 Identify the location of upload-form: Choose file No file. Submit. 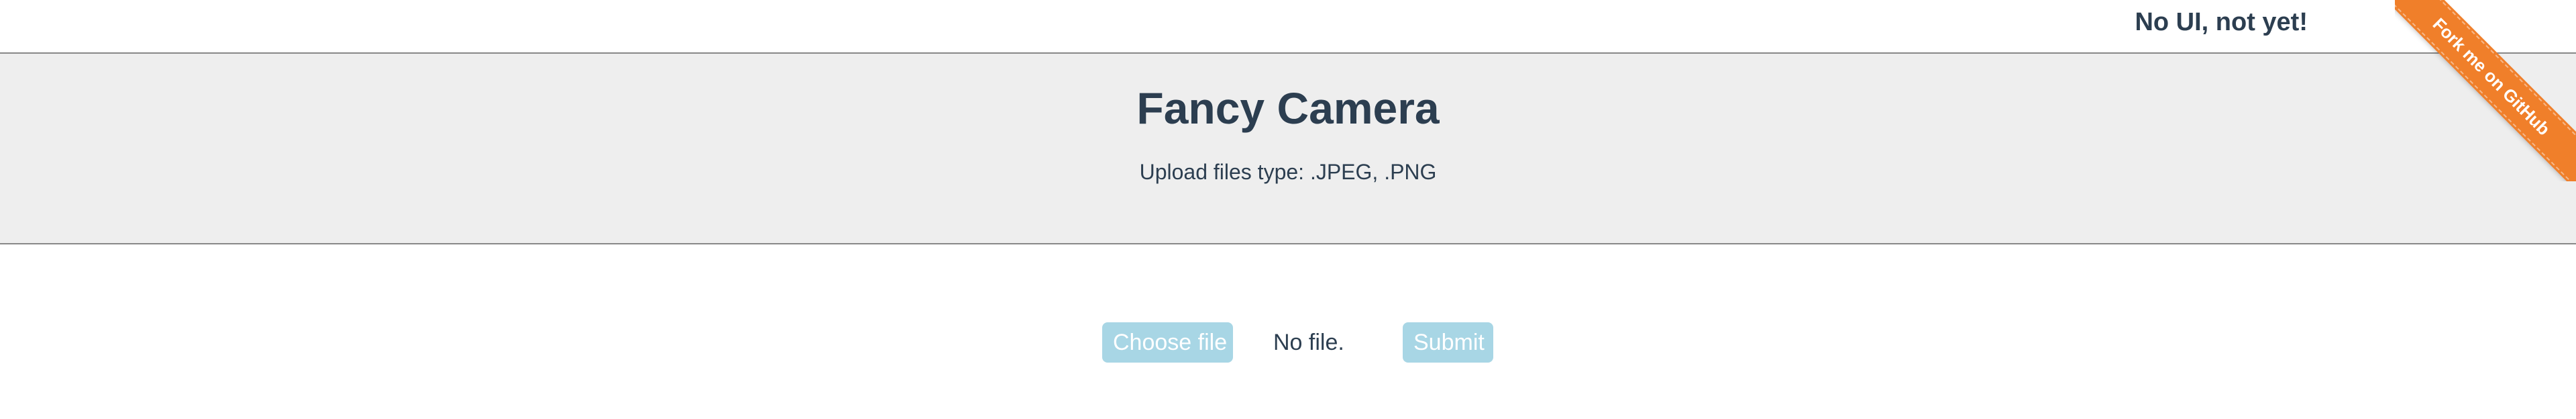
(1288, 343).